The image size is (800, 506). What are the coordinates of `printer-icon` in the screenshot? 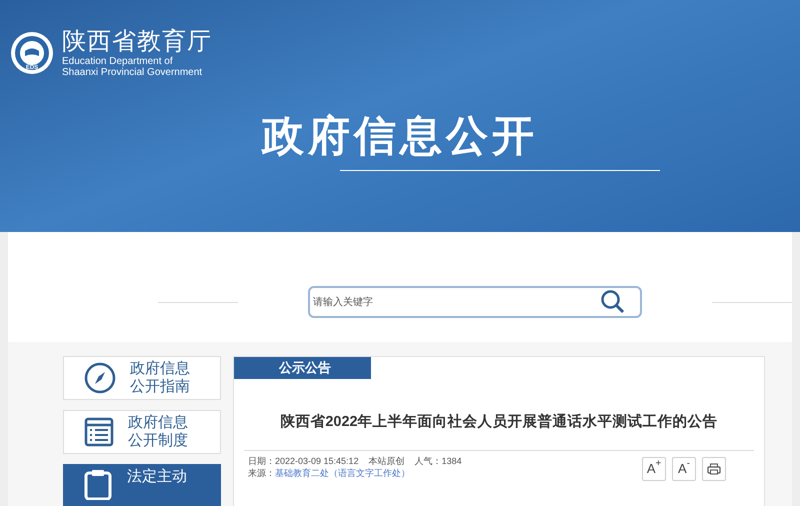 It's located at (714, 468).